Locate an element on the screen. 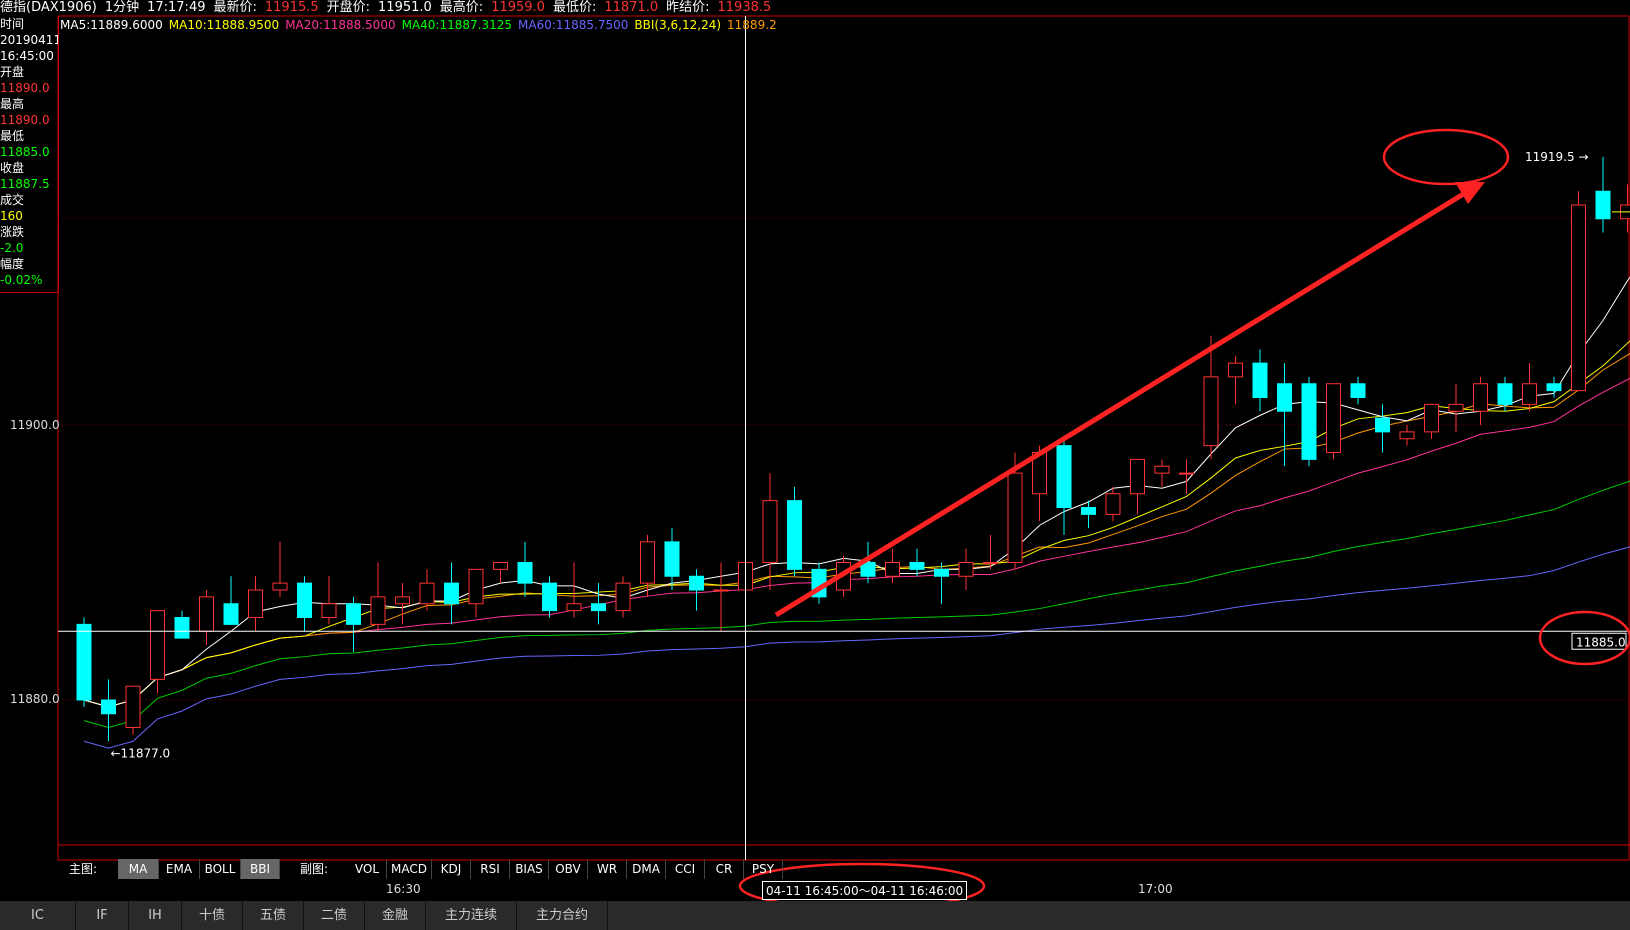 This screenshot has width=1630, height=930. tab-boll: BOLL is located at coordinates (220, 869).